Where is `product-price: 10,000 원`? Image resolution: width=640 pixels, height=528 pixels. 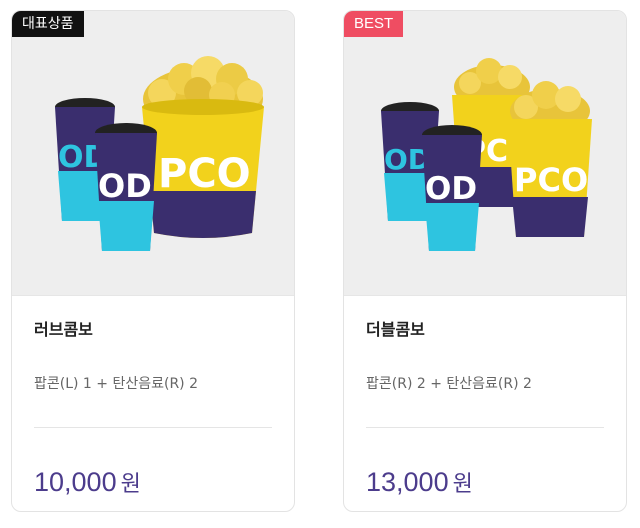
product-price: 10,000 원 is located at coordinates (87, 482).